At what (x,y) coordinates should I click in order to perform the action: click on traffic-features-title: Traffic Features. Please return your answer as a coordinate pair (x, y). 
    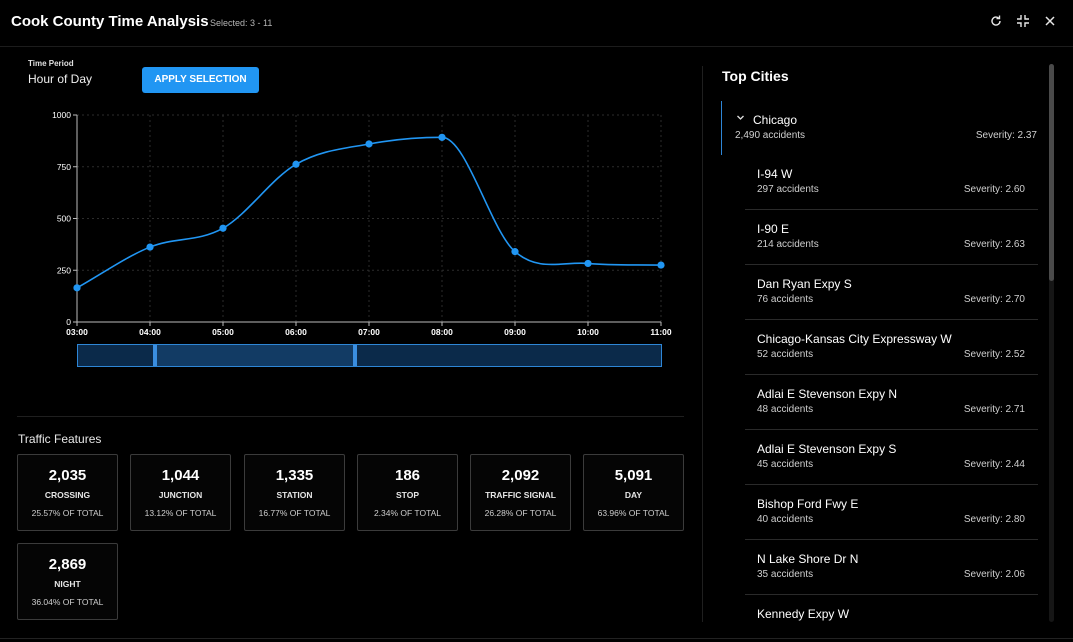
    Looking at the image, I should click on (60, 439).